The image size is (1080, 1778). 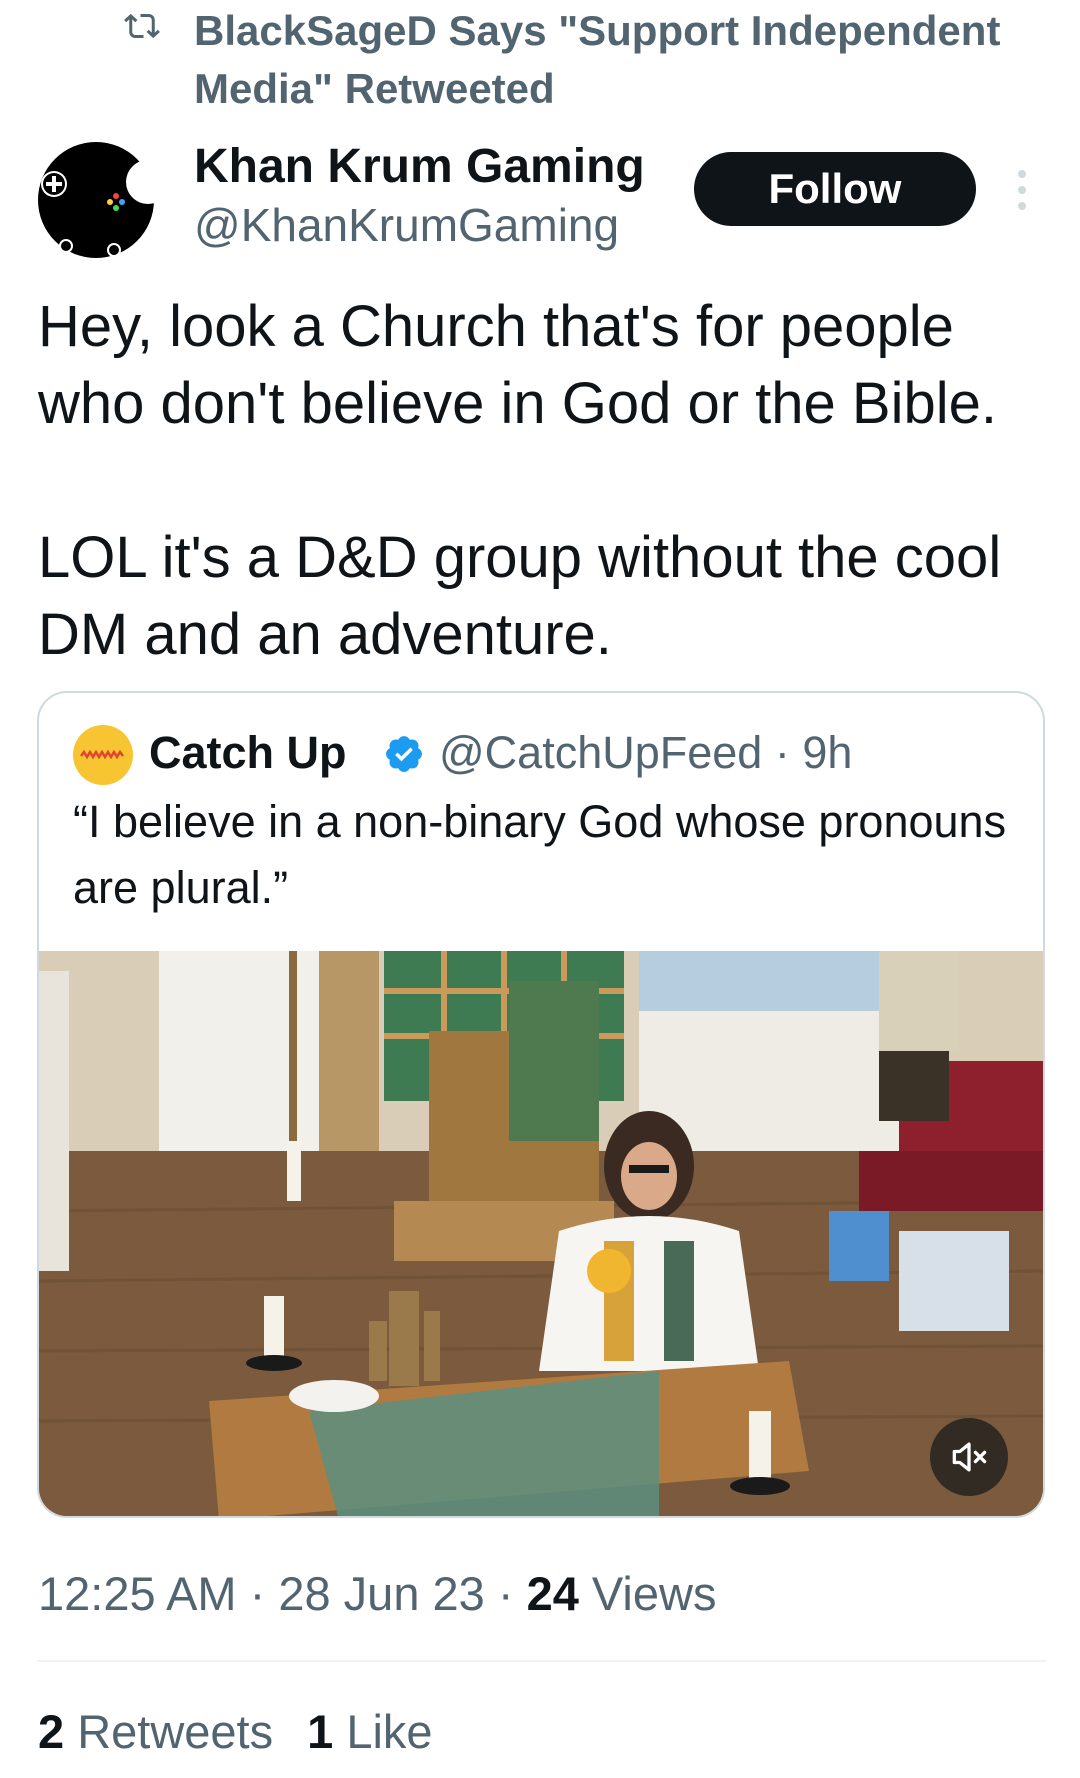 I want to click on quote-author-name: Catch Up, so click(x=248, y=753).